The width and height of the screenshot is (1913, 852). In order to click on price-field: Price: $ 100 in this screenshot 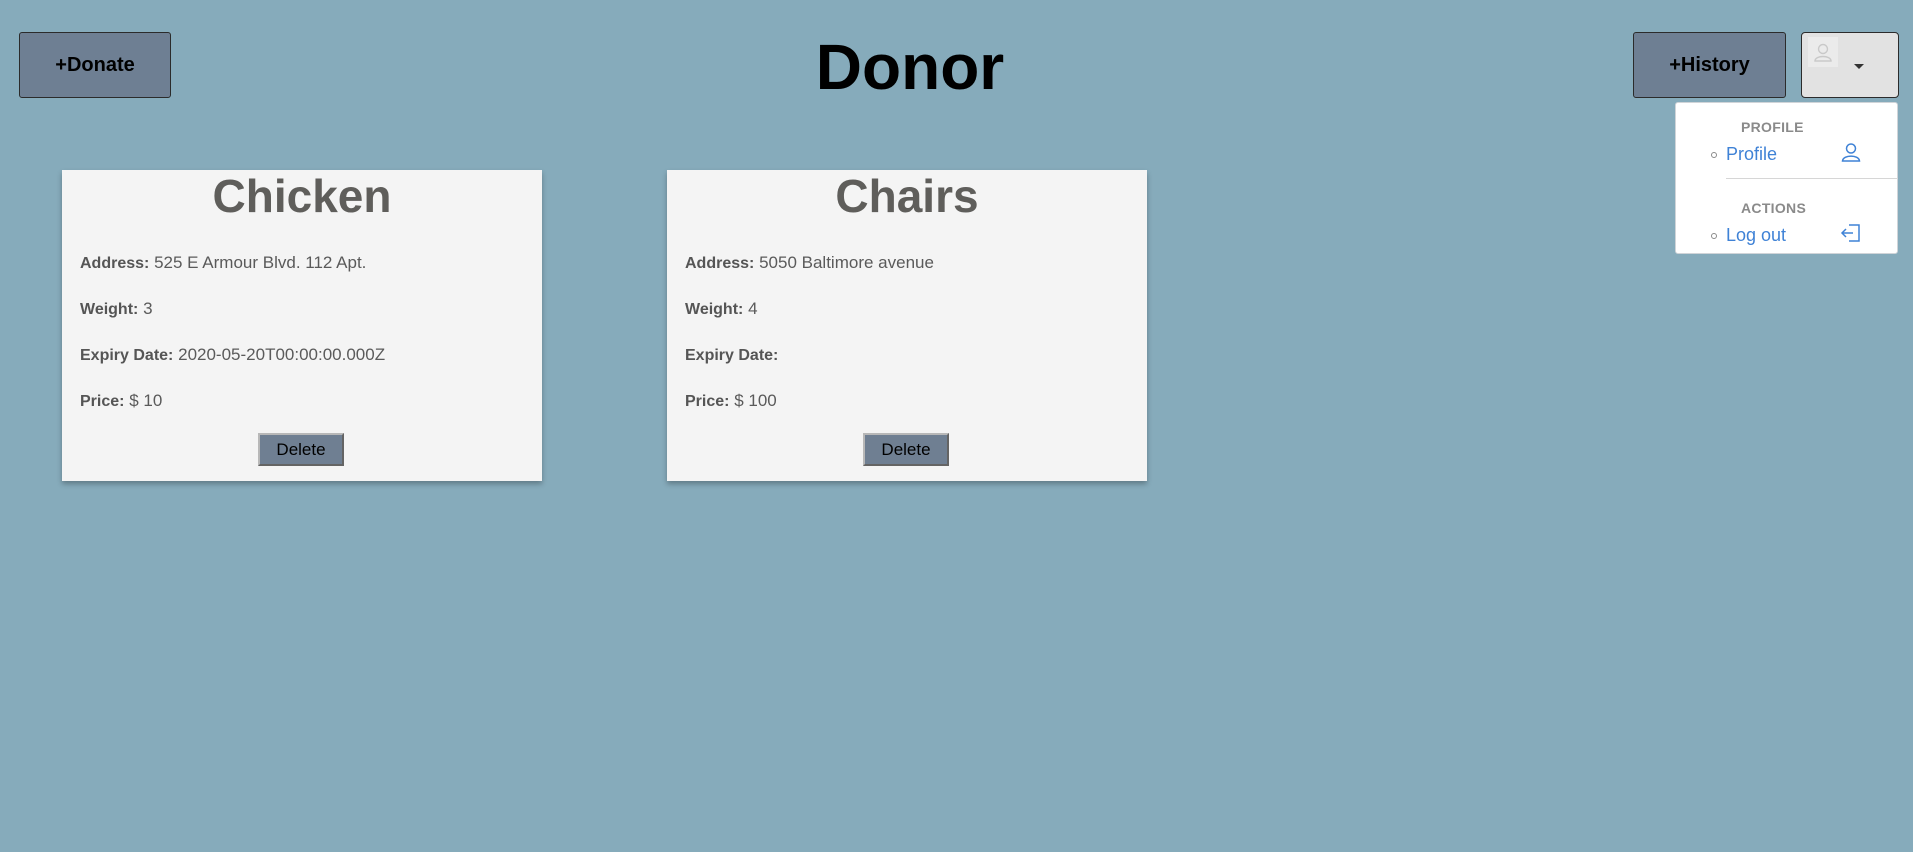, I will do `click(731, 401)`.